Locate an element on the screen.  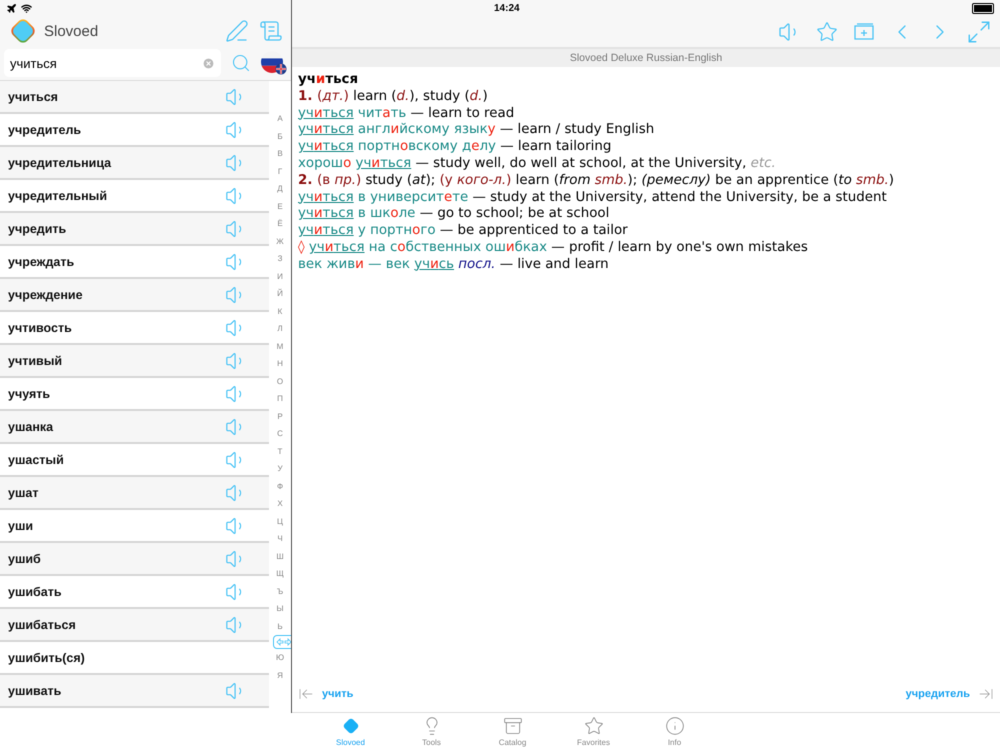
splitter-handle is located at coordinates (282, 642).